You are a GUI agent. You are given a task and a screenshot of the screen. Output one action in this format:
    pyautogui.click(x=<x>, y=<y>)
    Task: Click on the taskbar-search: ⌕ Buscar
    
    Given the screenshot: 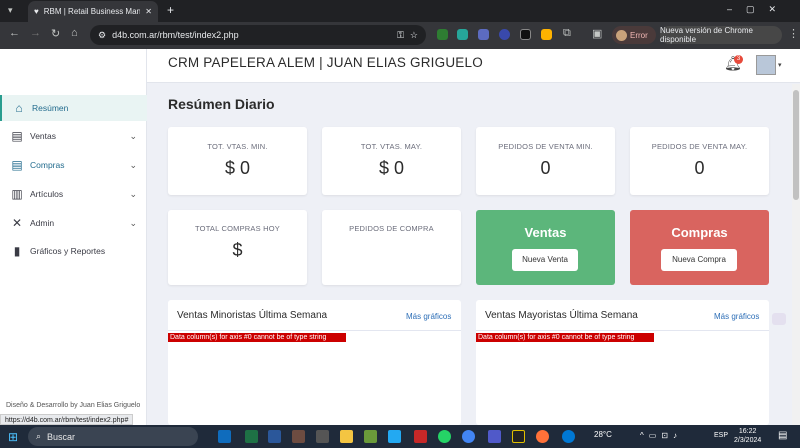 What is the action you would take?
    pyautogui.click(x=113, y=436)
    